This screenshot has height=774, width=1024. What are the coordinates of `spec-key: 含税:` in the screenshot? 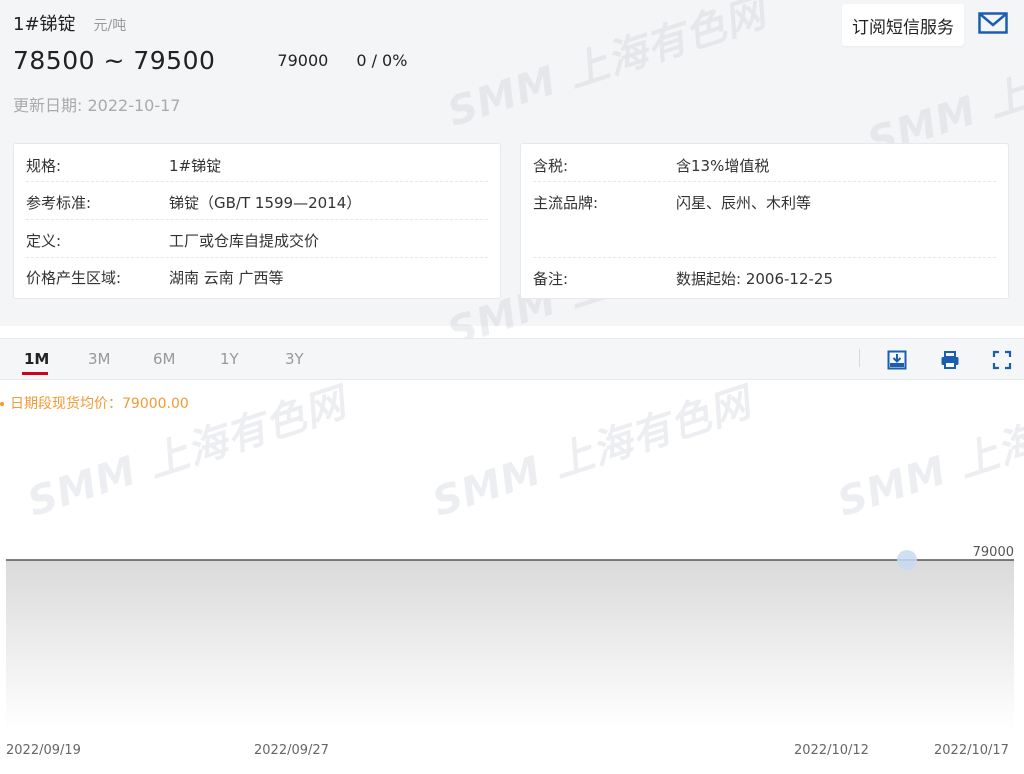 It's located at (551, 166).